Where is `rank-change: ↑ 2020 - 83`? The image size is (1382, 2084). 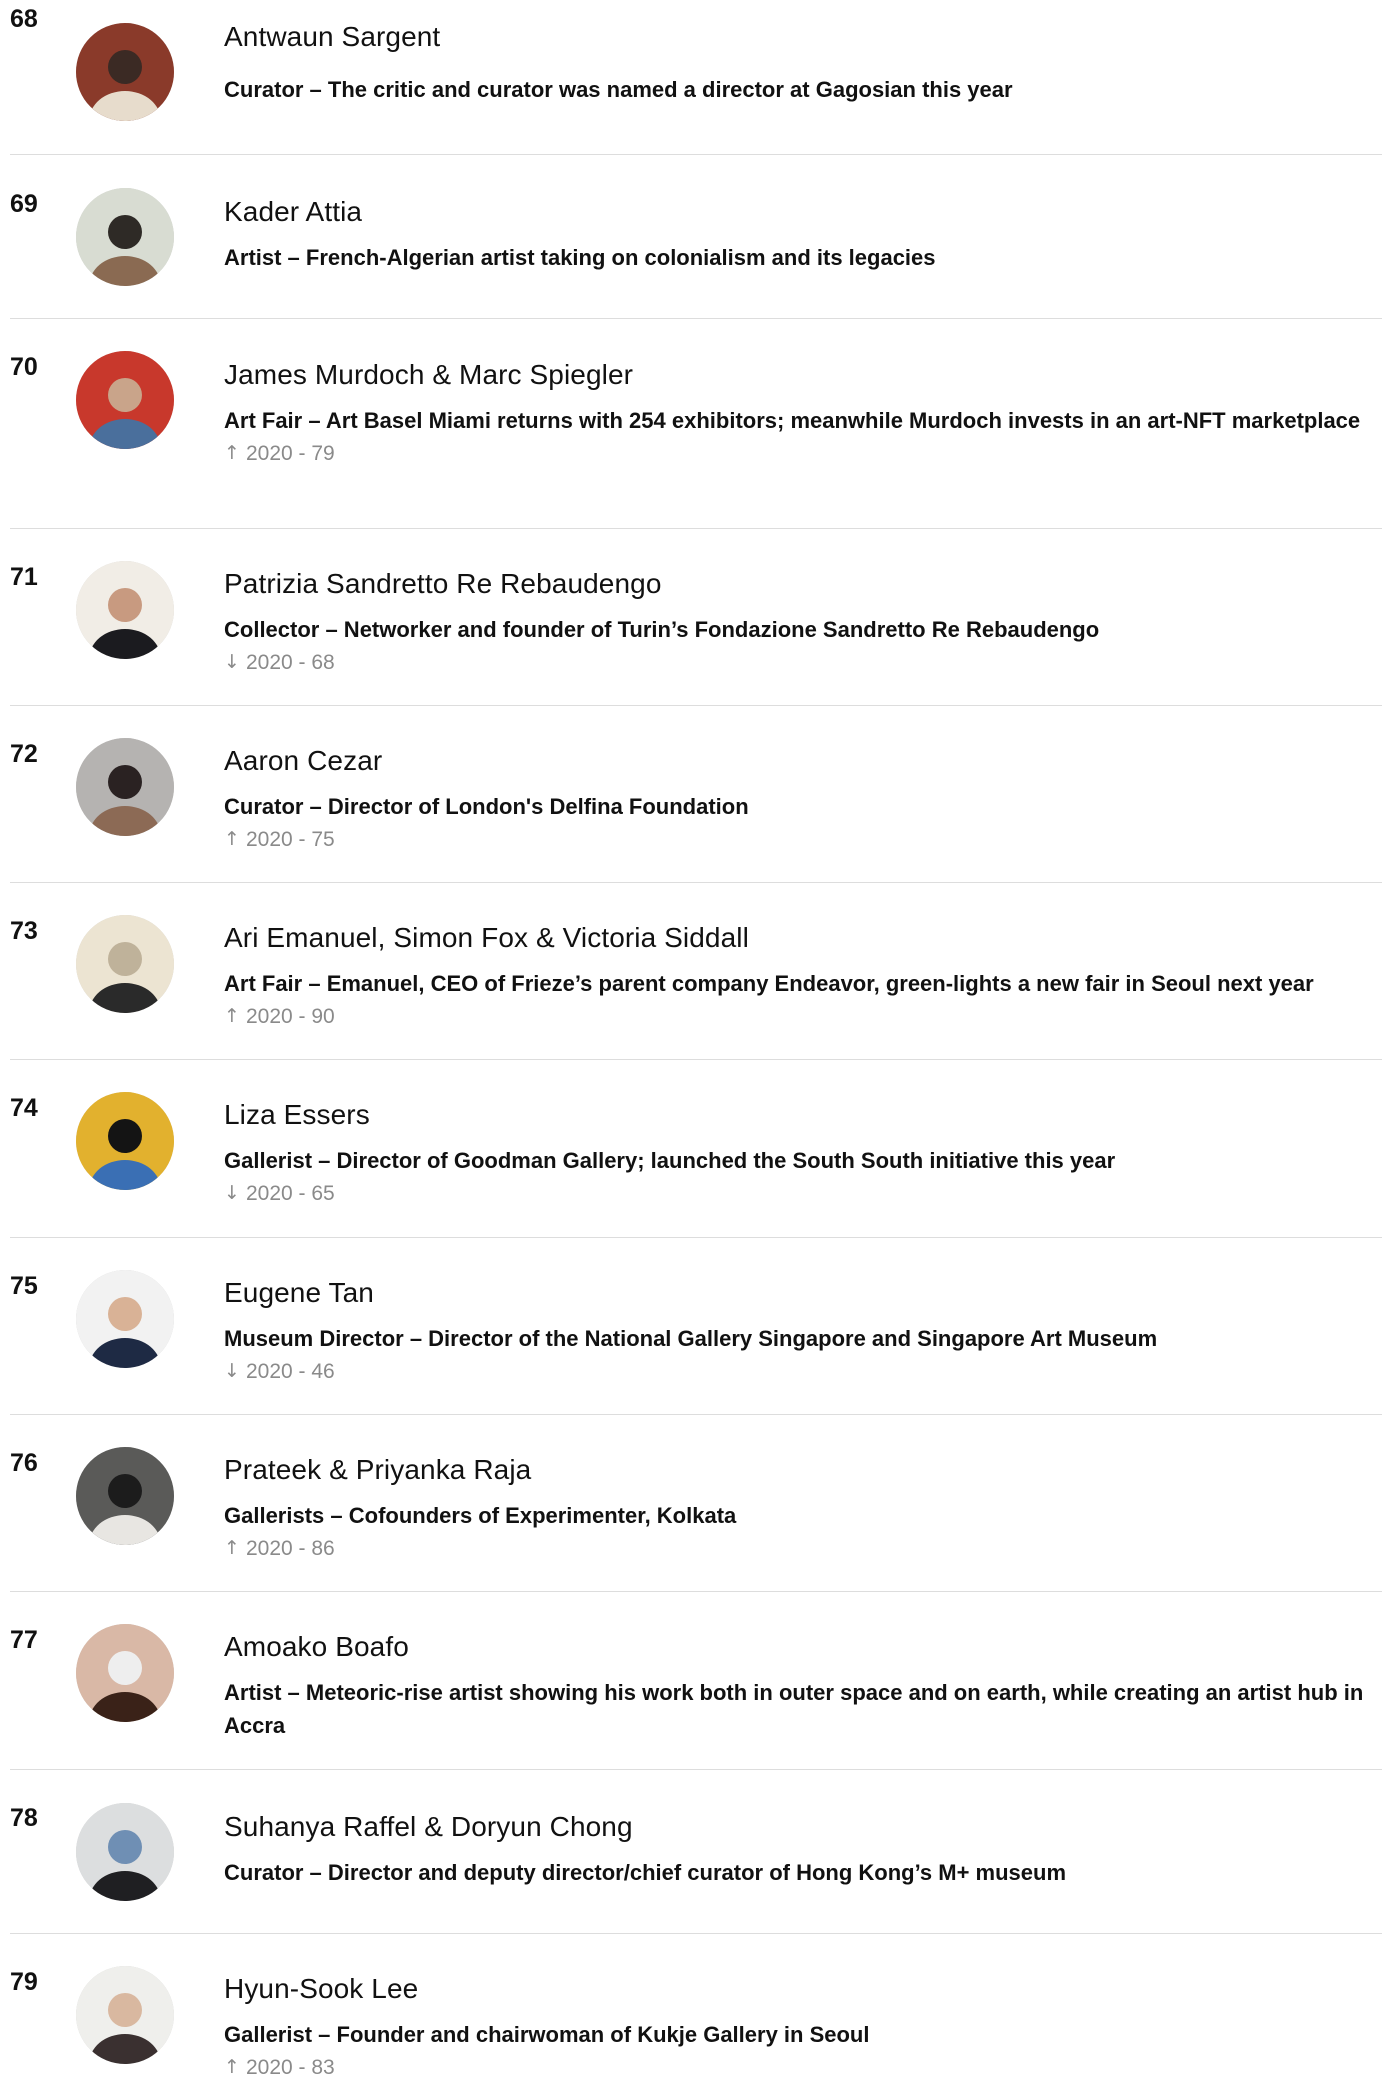
rank-change: ↑ 2020 - 83 is located at coordinates (798, 2067).